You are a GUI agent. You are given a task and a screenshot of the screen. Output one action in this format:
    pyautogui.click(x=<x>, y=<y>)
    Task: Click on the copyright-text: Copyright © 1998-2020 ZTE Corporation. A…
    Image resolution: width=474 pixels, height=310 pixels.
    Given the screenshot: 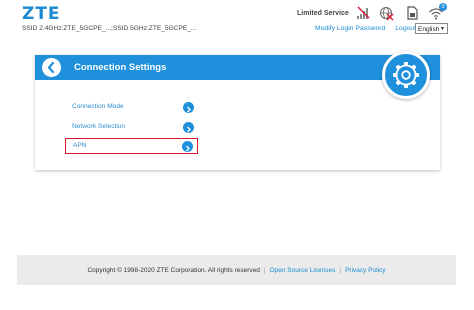 What is the action you would take?
    pyautogui.click(x=173, y=270)
    